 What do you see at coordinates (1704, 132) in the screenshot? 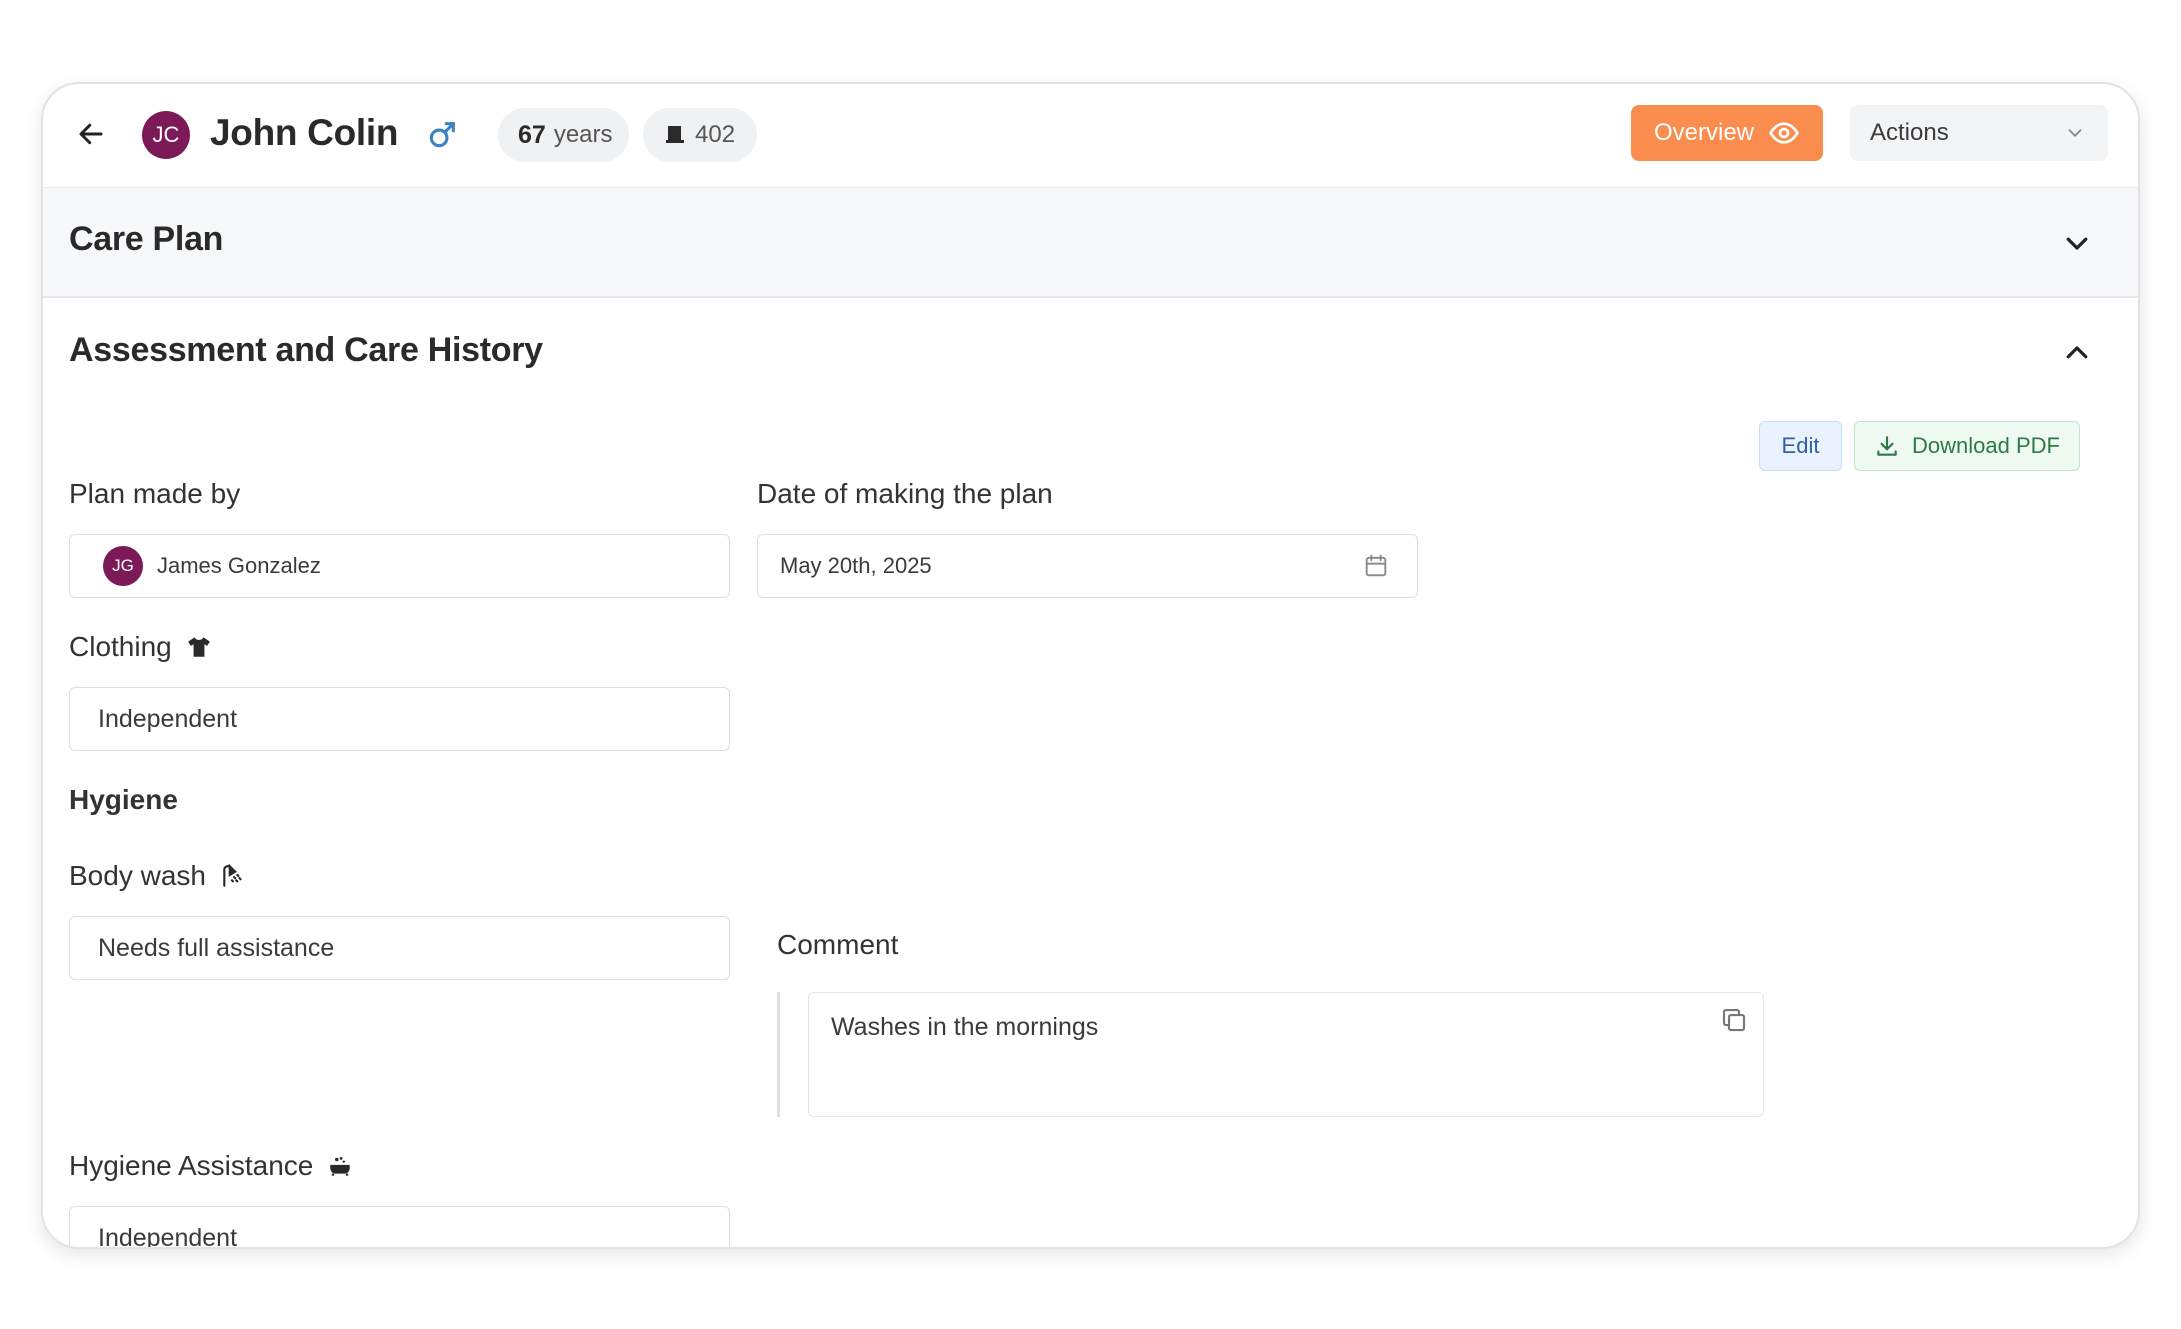
I see `overview-label: Overview` at bounding box center [1704, 132].